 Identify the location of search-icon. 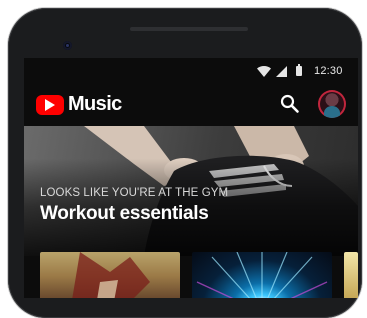
(289, 103).